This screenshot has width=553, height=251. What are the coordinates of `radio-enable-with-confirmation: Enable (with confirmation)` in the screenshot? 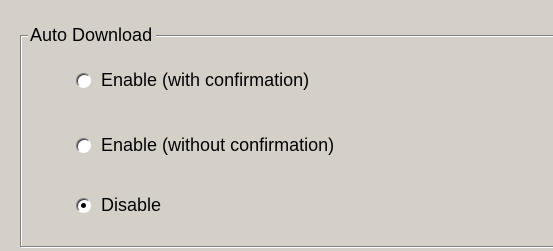 It's located at (192, 80).